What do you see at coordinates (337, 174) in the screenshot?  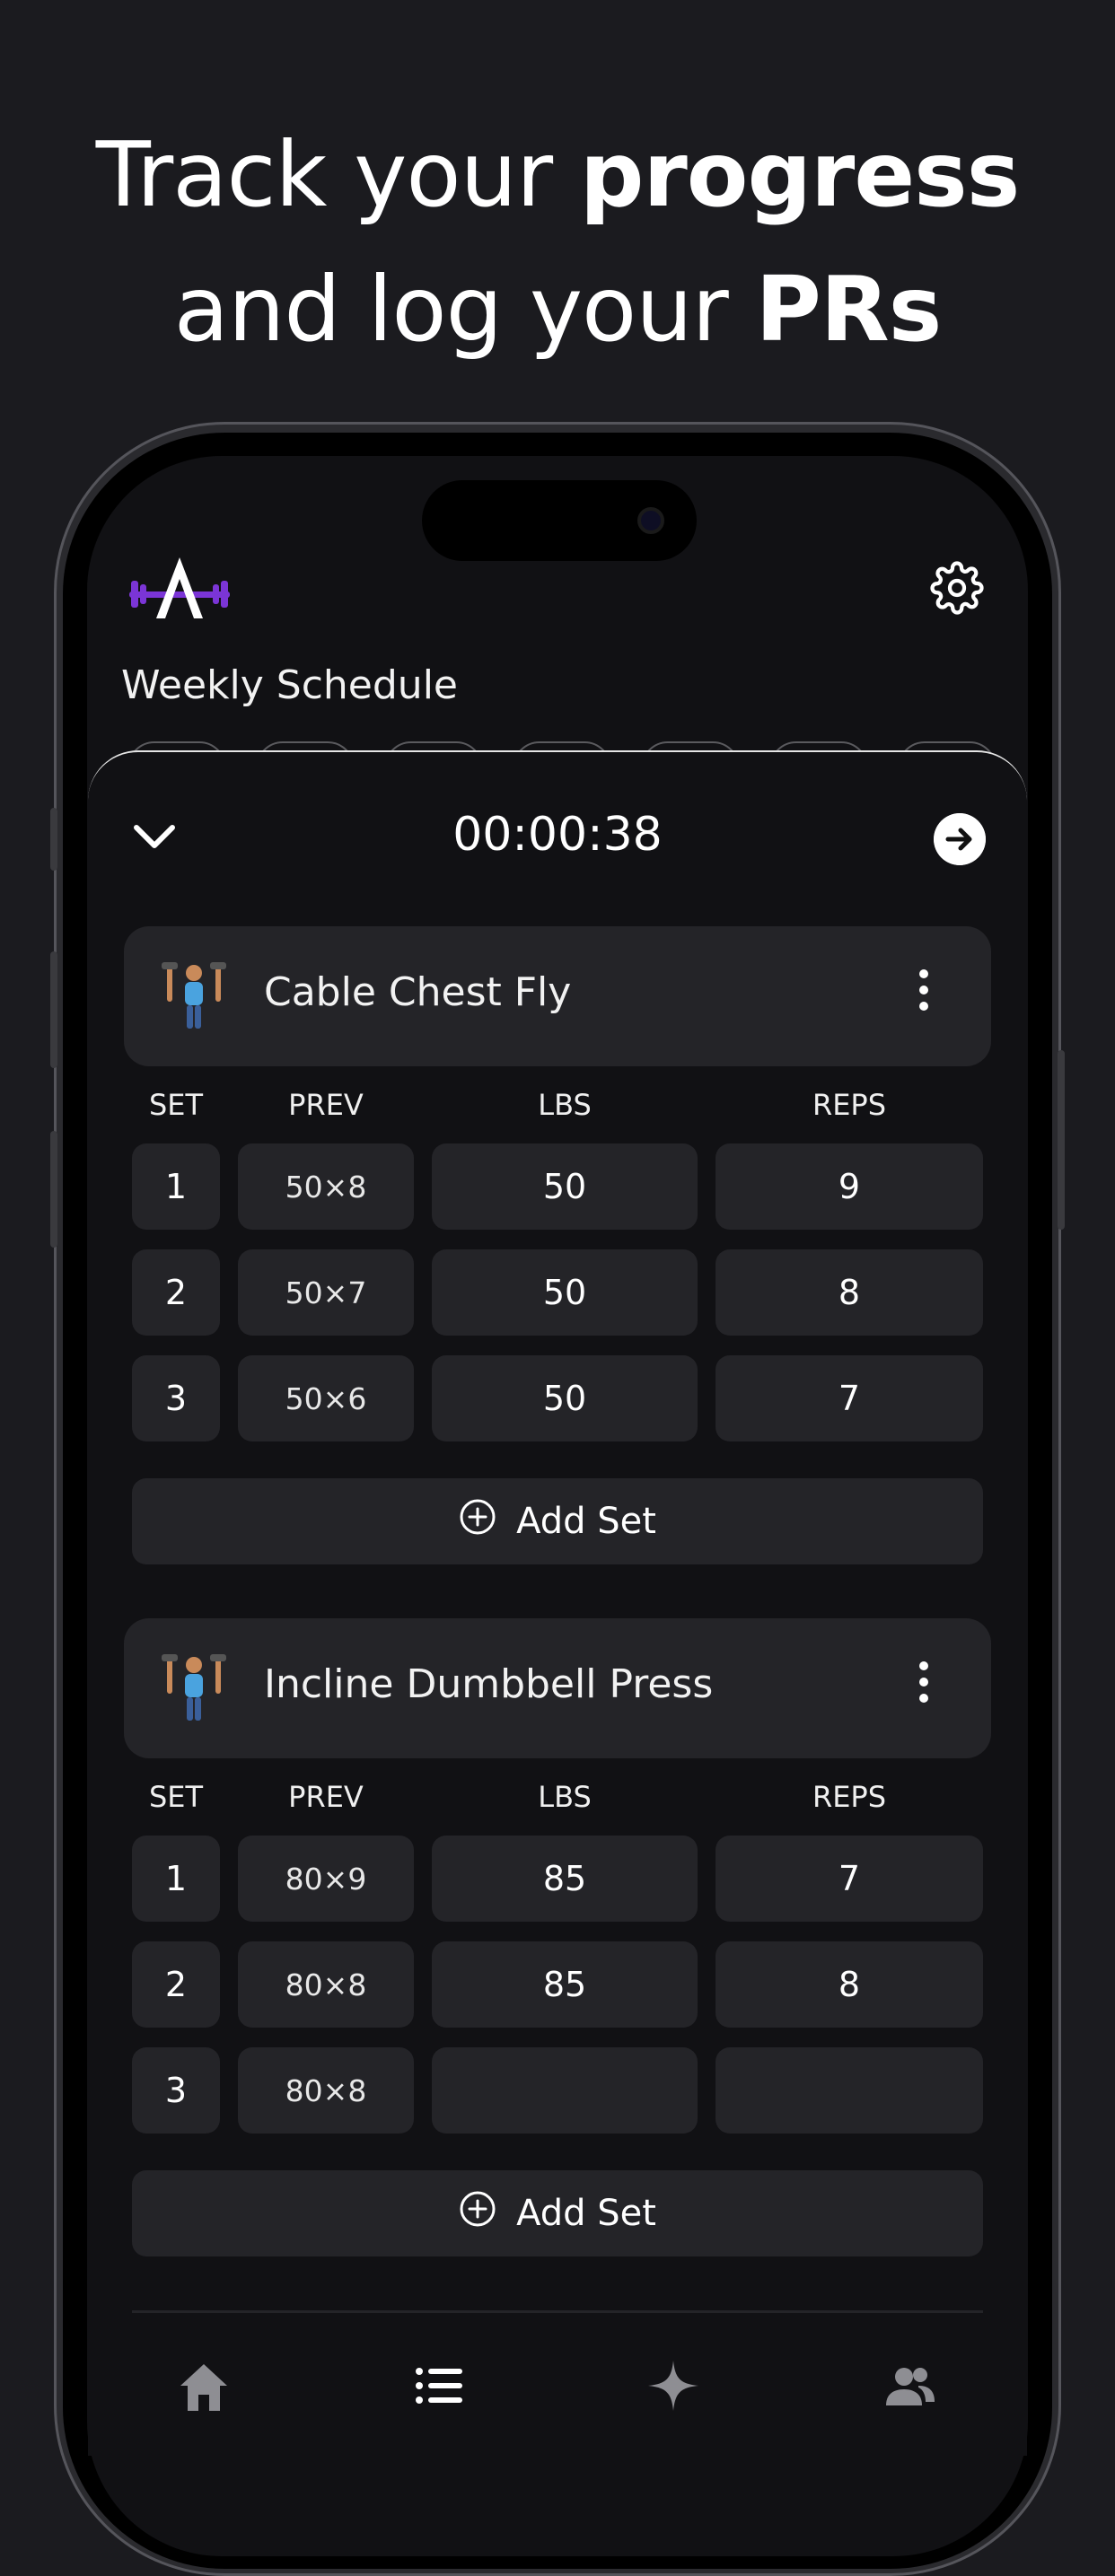 I see `headline-text: Track your` at bounding box center [337, 174].